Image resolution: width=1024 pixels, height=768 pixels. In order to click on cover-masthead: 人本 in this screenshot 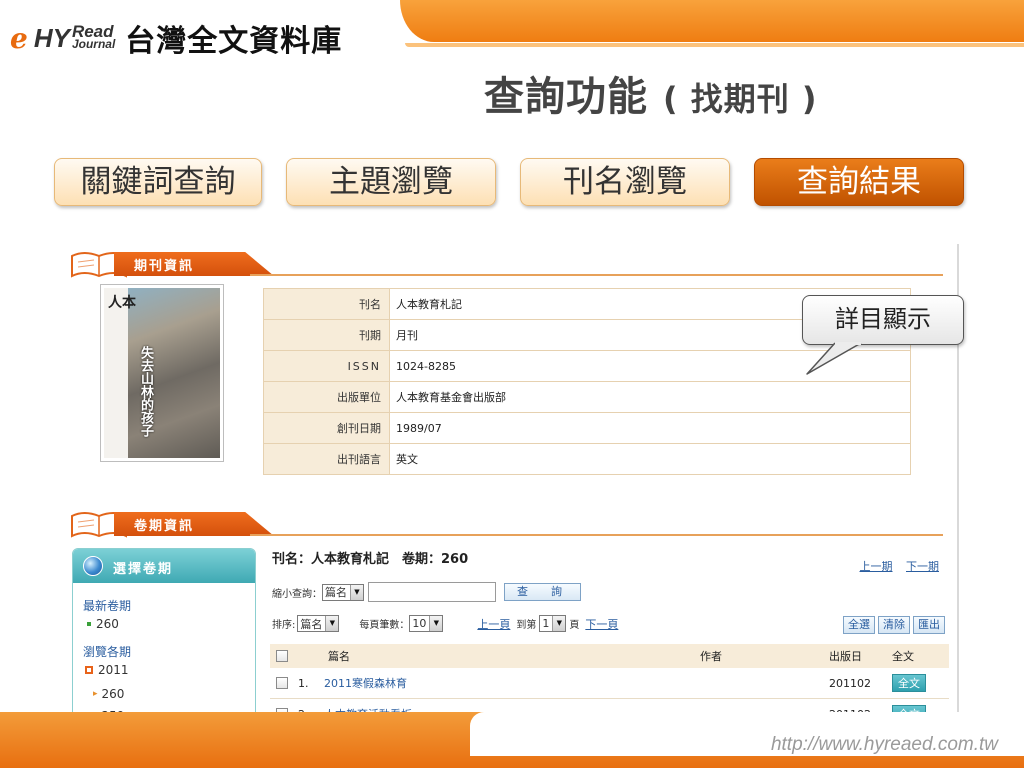, I will do `click(122, 303)`.